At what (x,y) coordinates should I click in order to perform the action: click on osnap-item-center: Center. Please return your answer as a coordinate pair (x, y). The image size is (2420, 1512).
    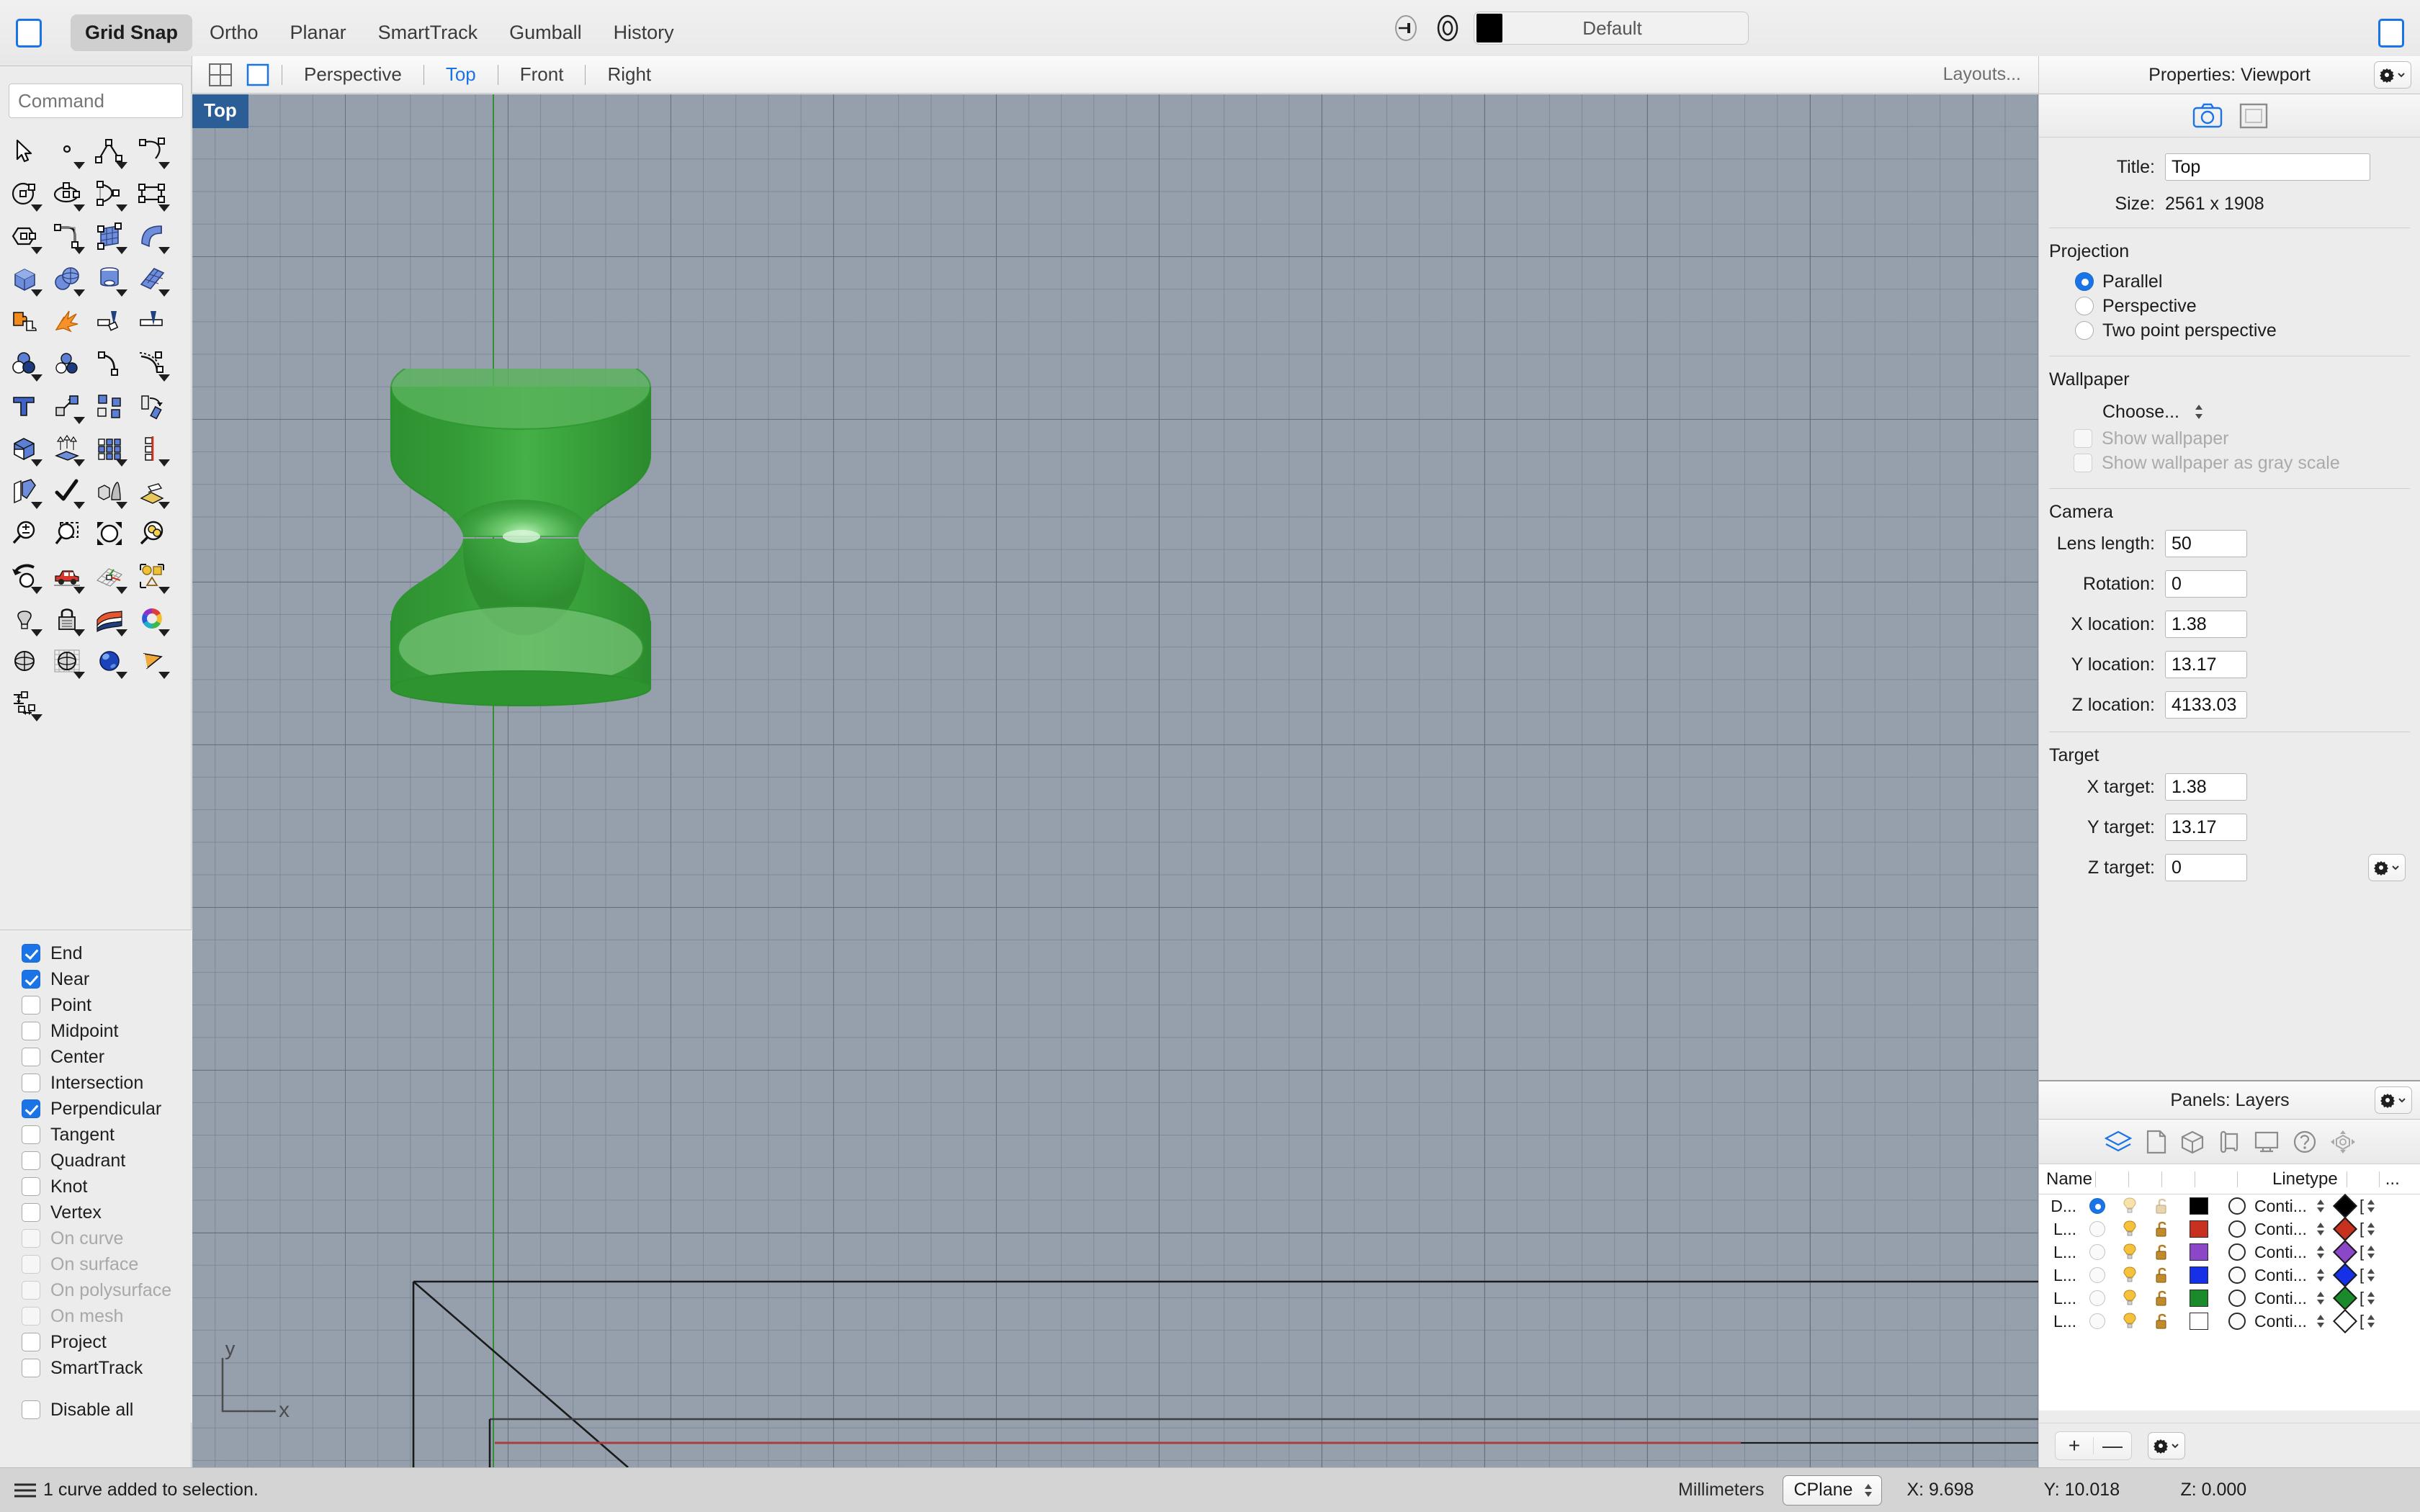
    Looking at the image, I should click on (107, 1057).